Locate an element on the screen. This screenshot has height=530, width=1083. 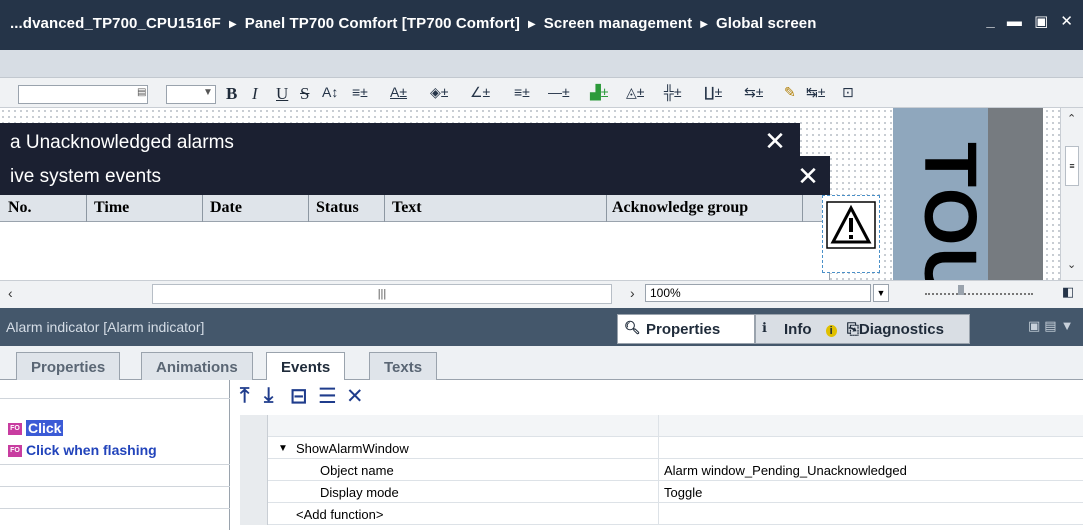
breadcrumb-global-screen: Global screen is located at coordinates (766, 23).